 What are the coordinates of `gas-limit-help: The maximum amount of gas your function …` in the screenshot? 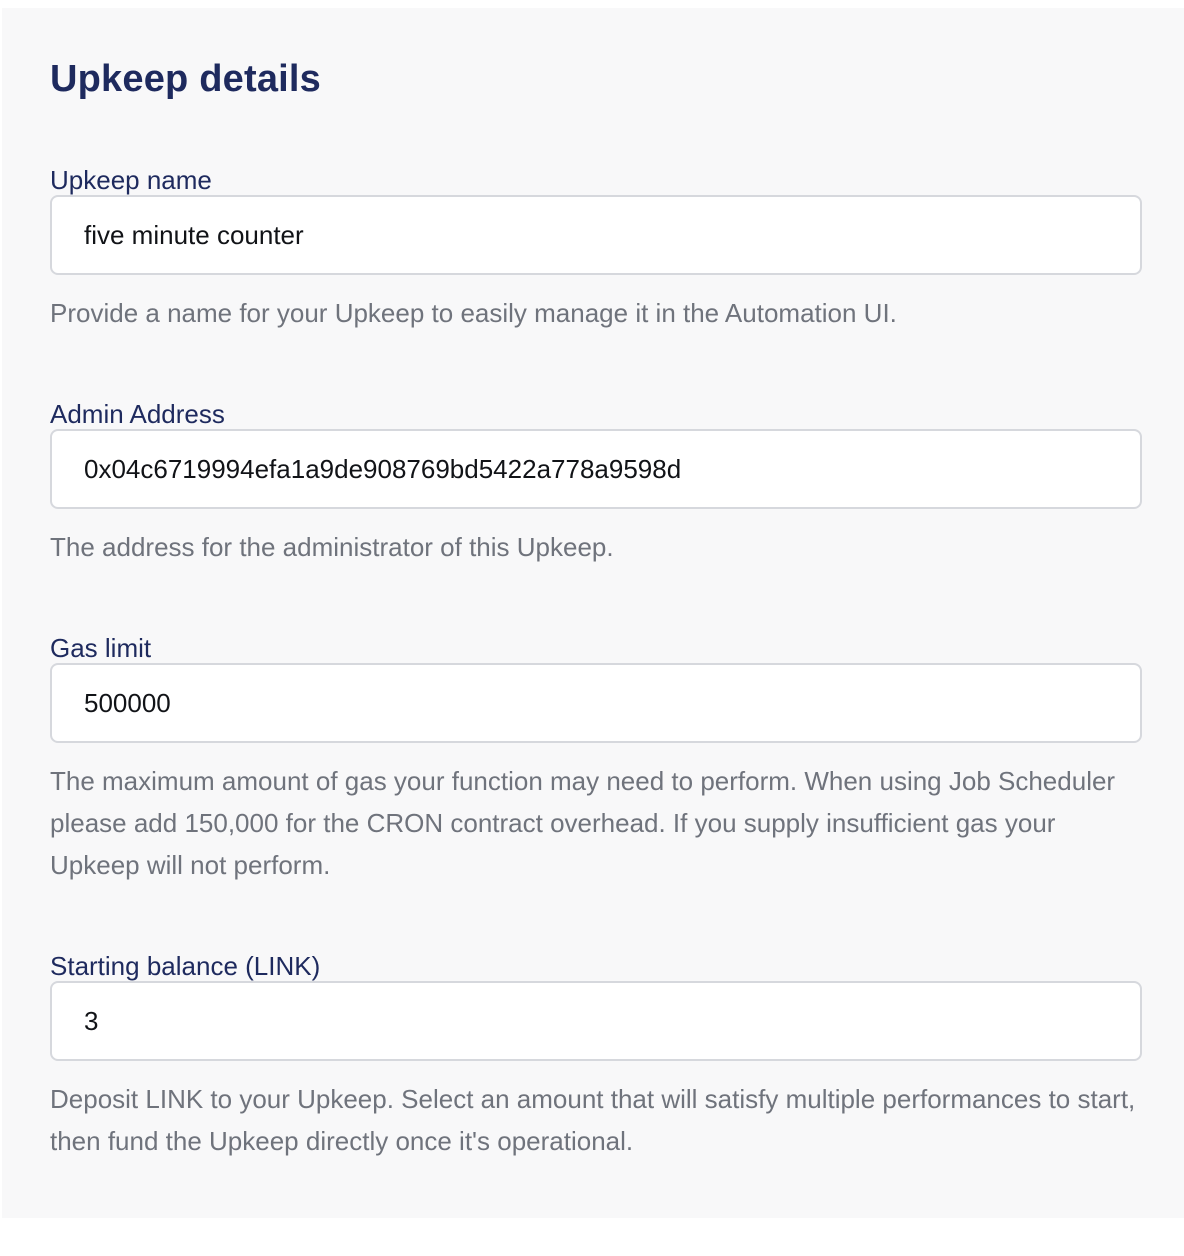 It's located at (583, 823).